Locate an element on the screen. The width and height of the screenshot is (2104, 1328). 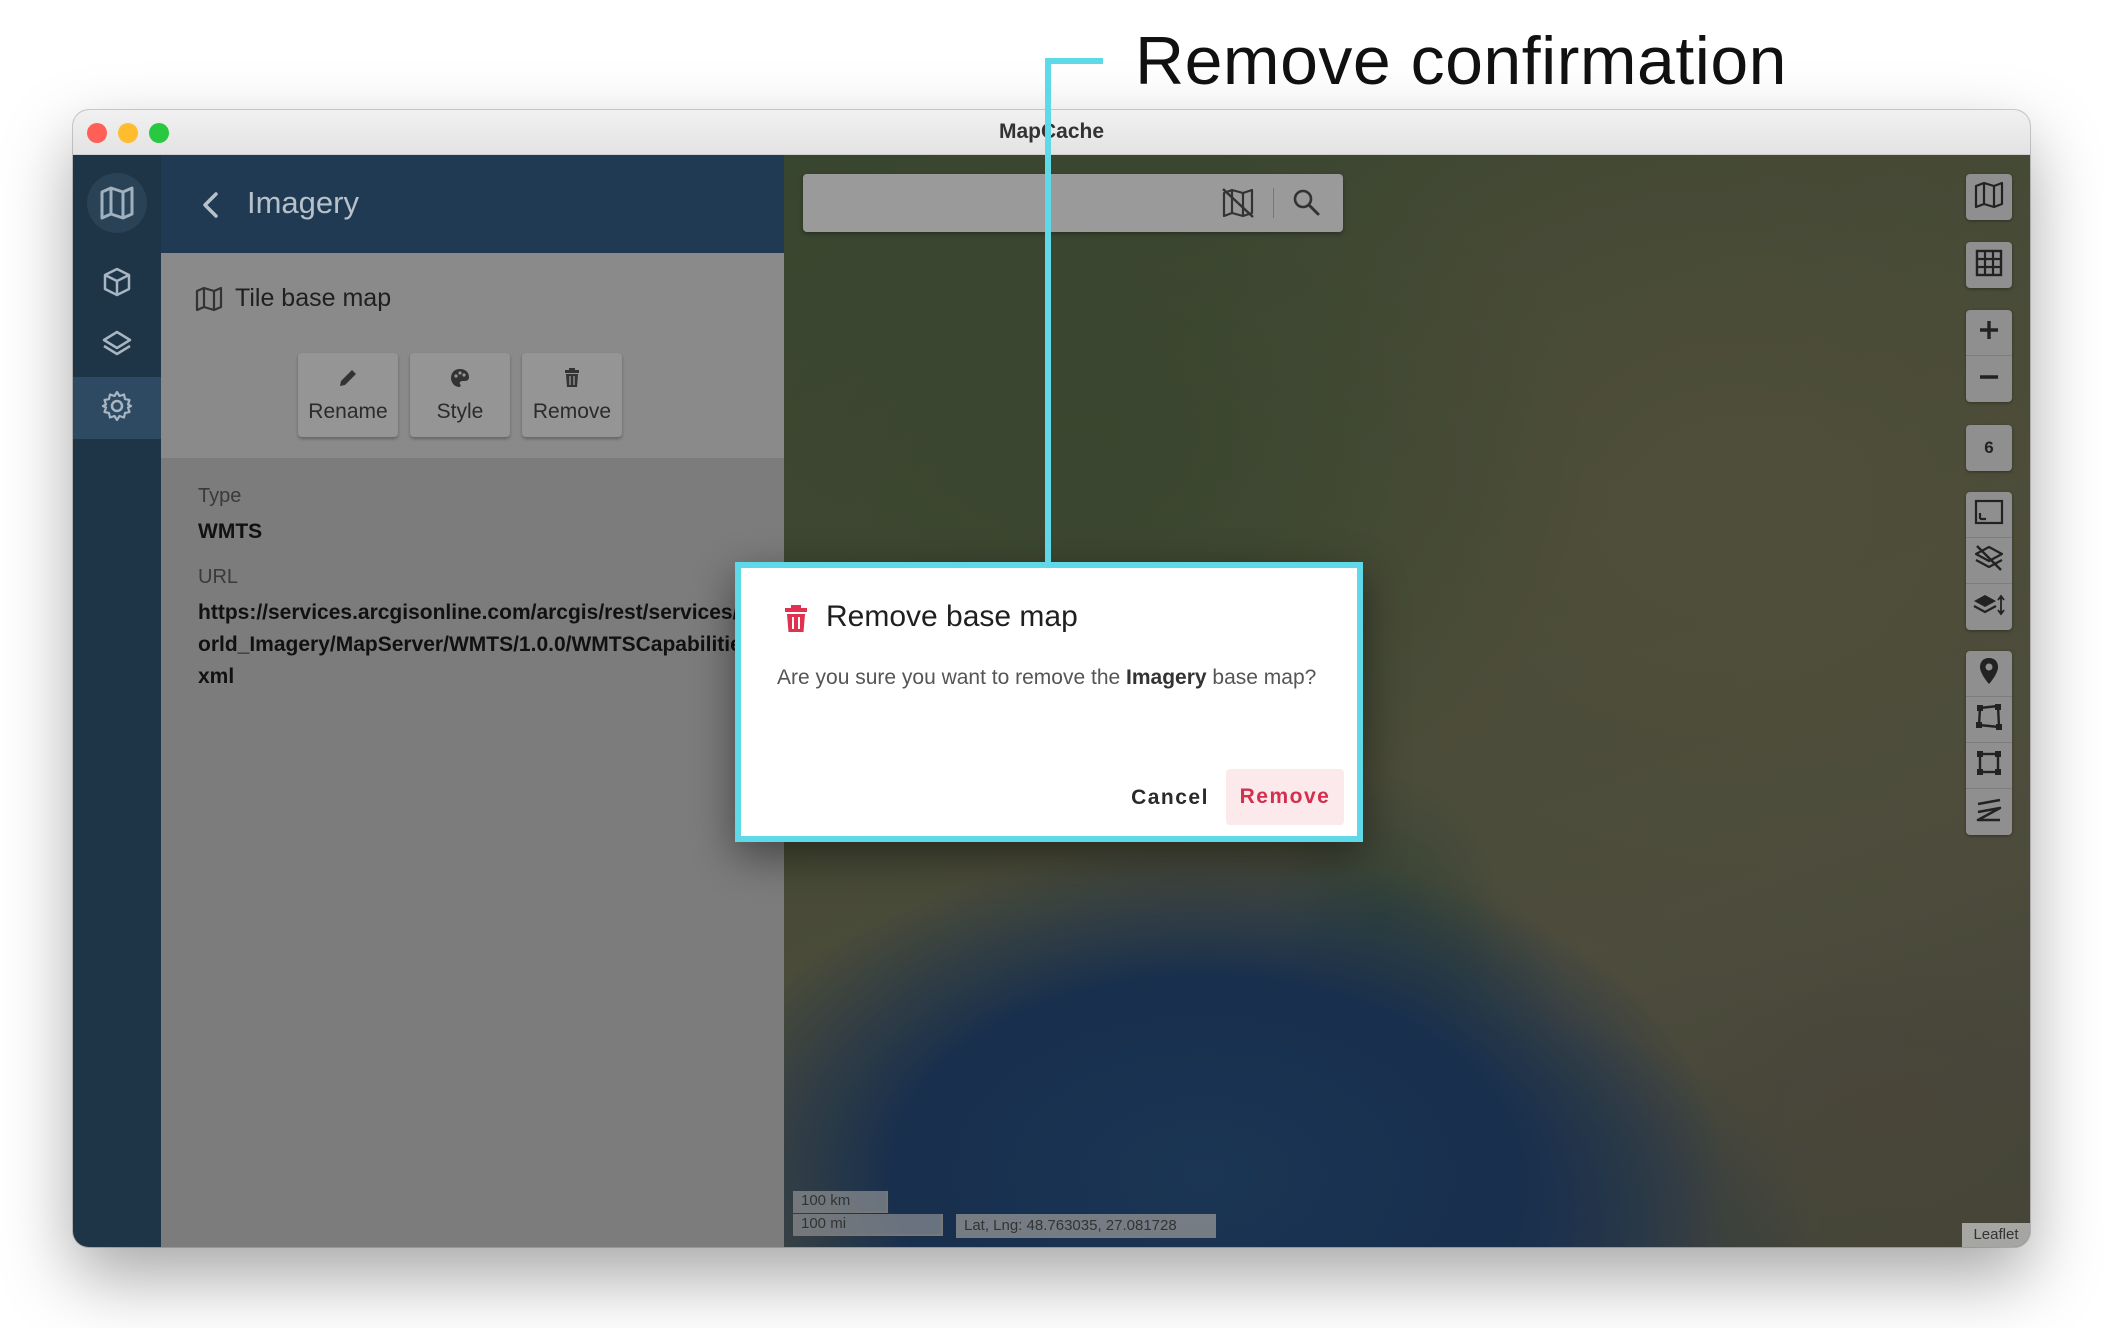
nav-rail is located at coordinates (117, 701).